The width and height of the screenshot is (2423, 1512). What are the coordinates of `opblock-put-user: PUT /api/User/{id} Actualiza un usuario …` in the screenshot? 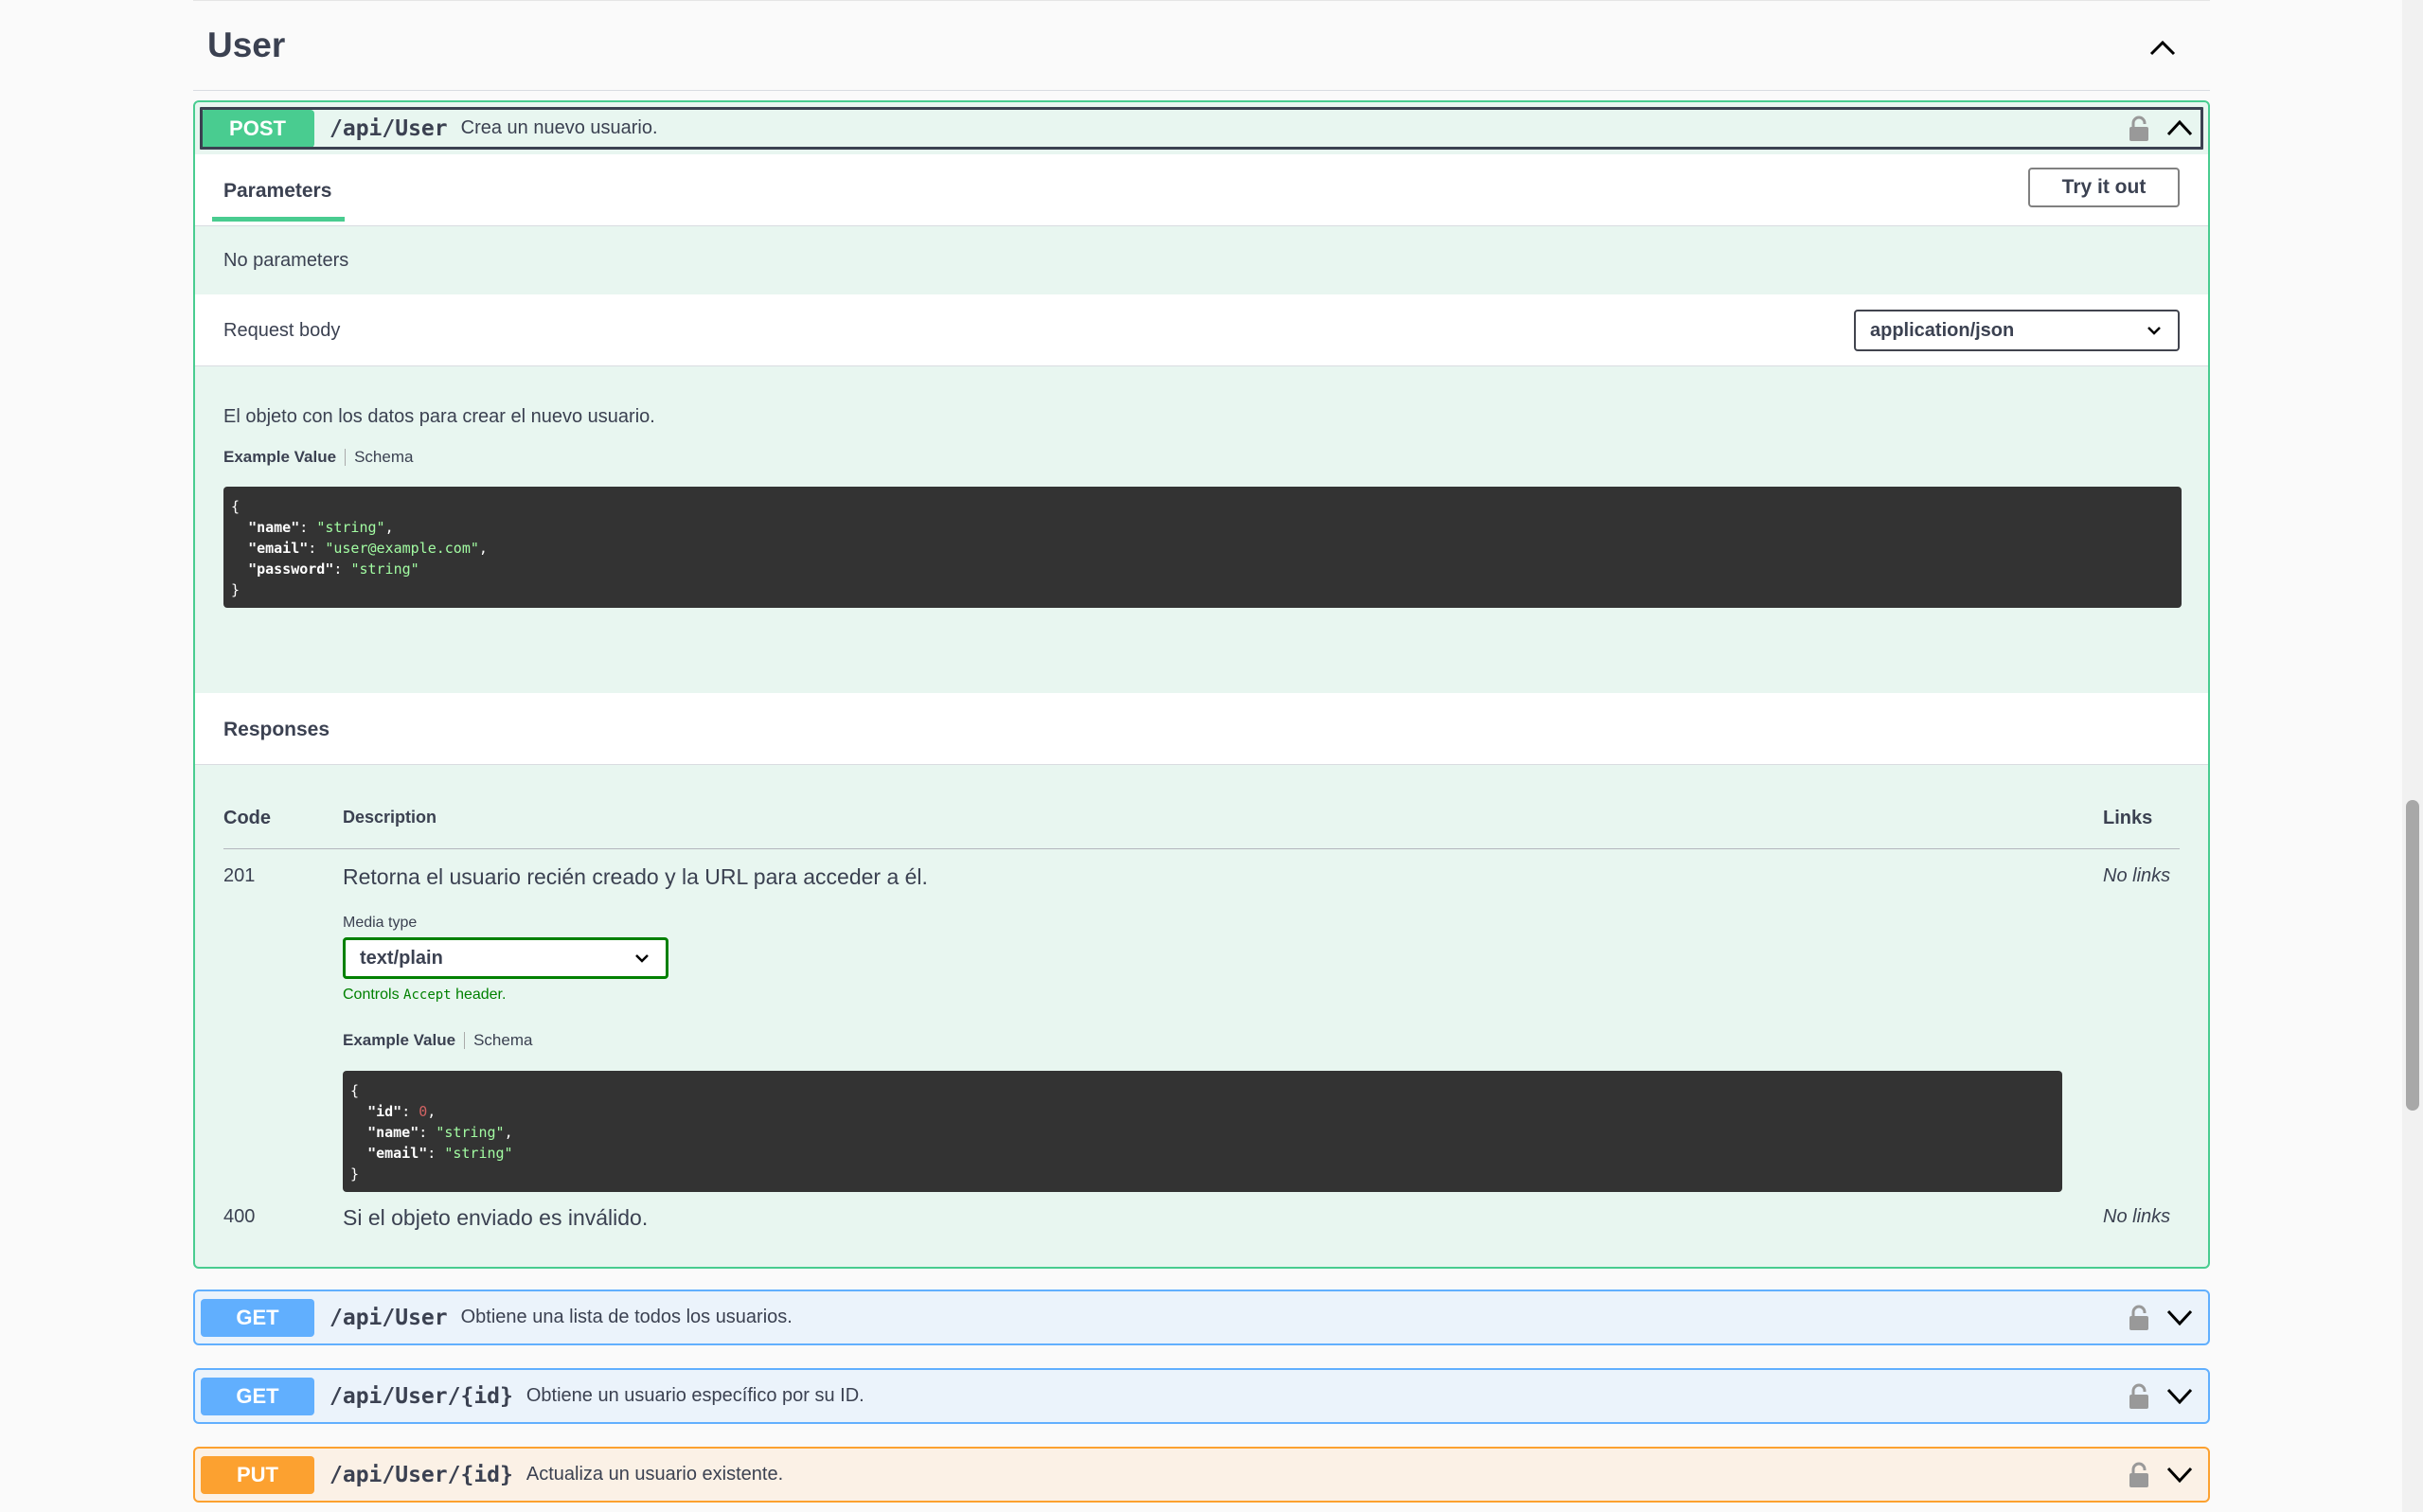 It's located at (1201, 1475).